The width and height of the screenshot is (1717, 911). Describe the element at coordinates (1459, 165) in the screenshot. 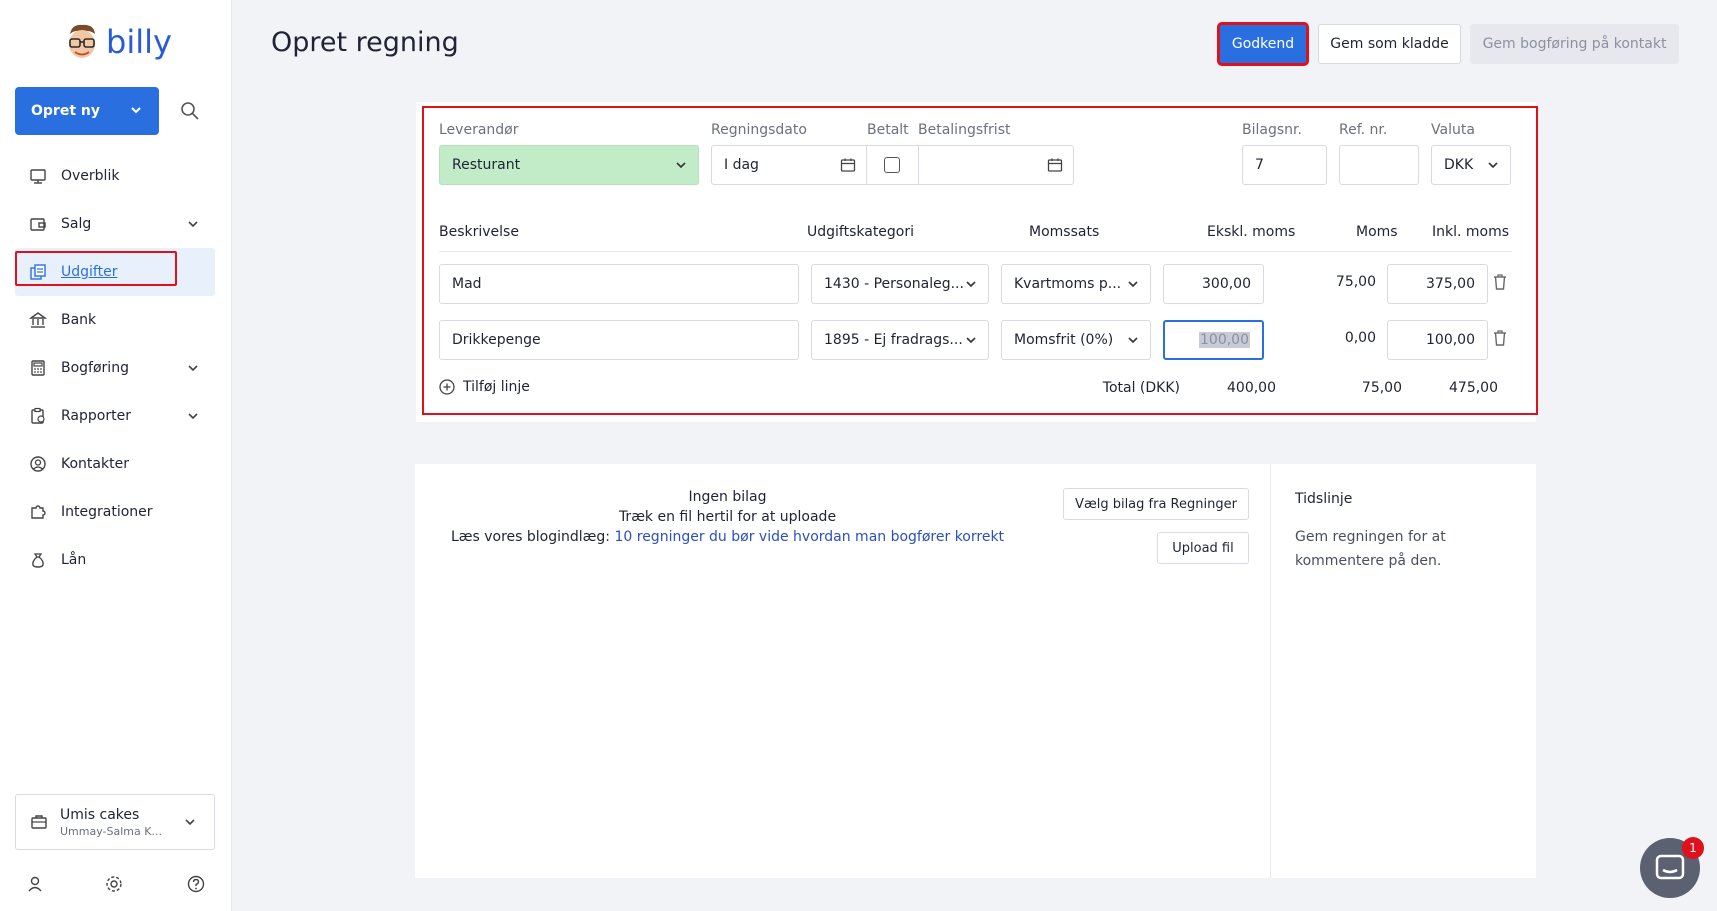

I see `currency-value: DKK` at that location.